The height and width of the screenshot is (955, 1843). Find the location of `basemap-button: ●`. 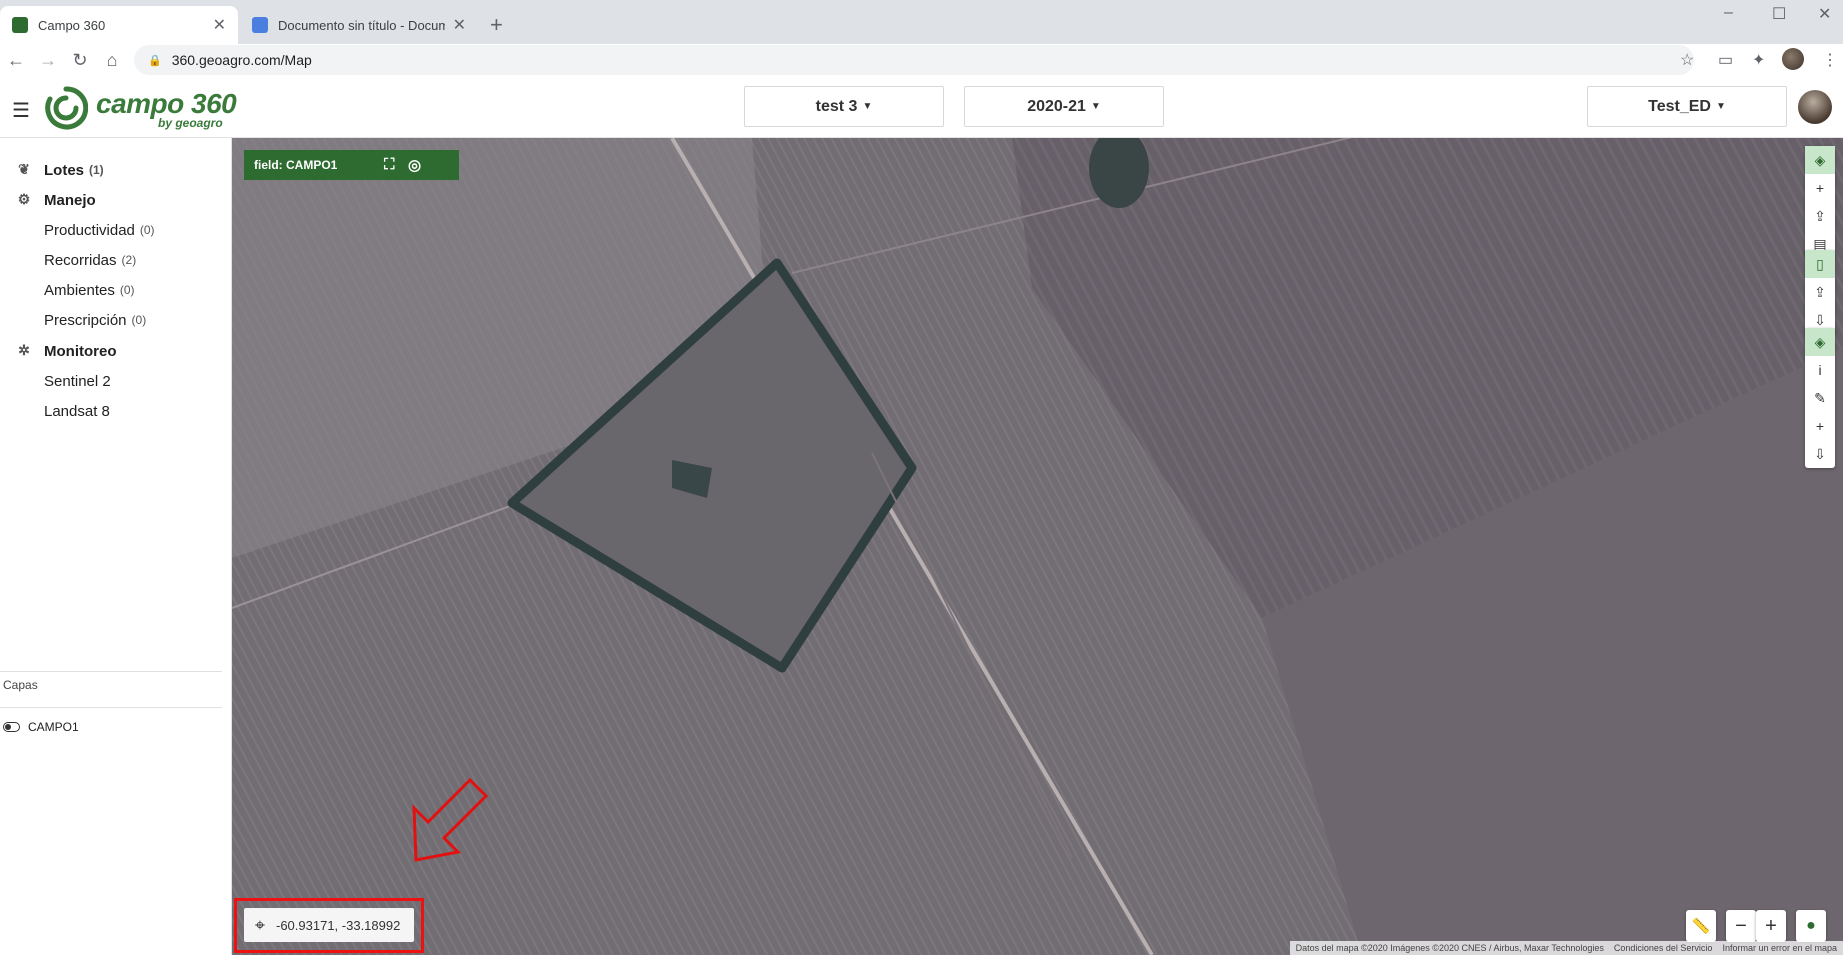

basemap-button: ● is located at coordinates (1811, 926).